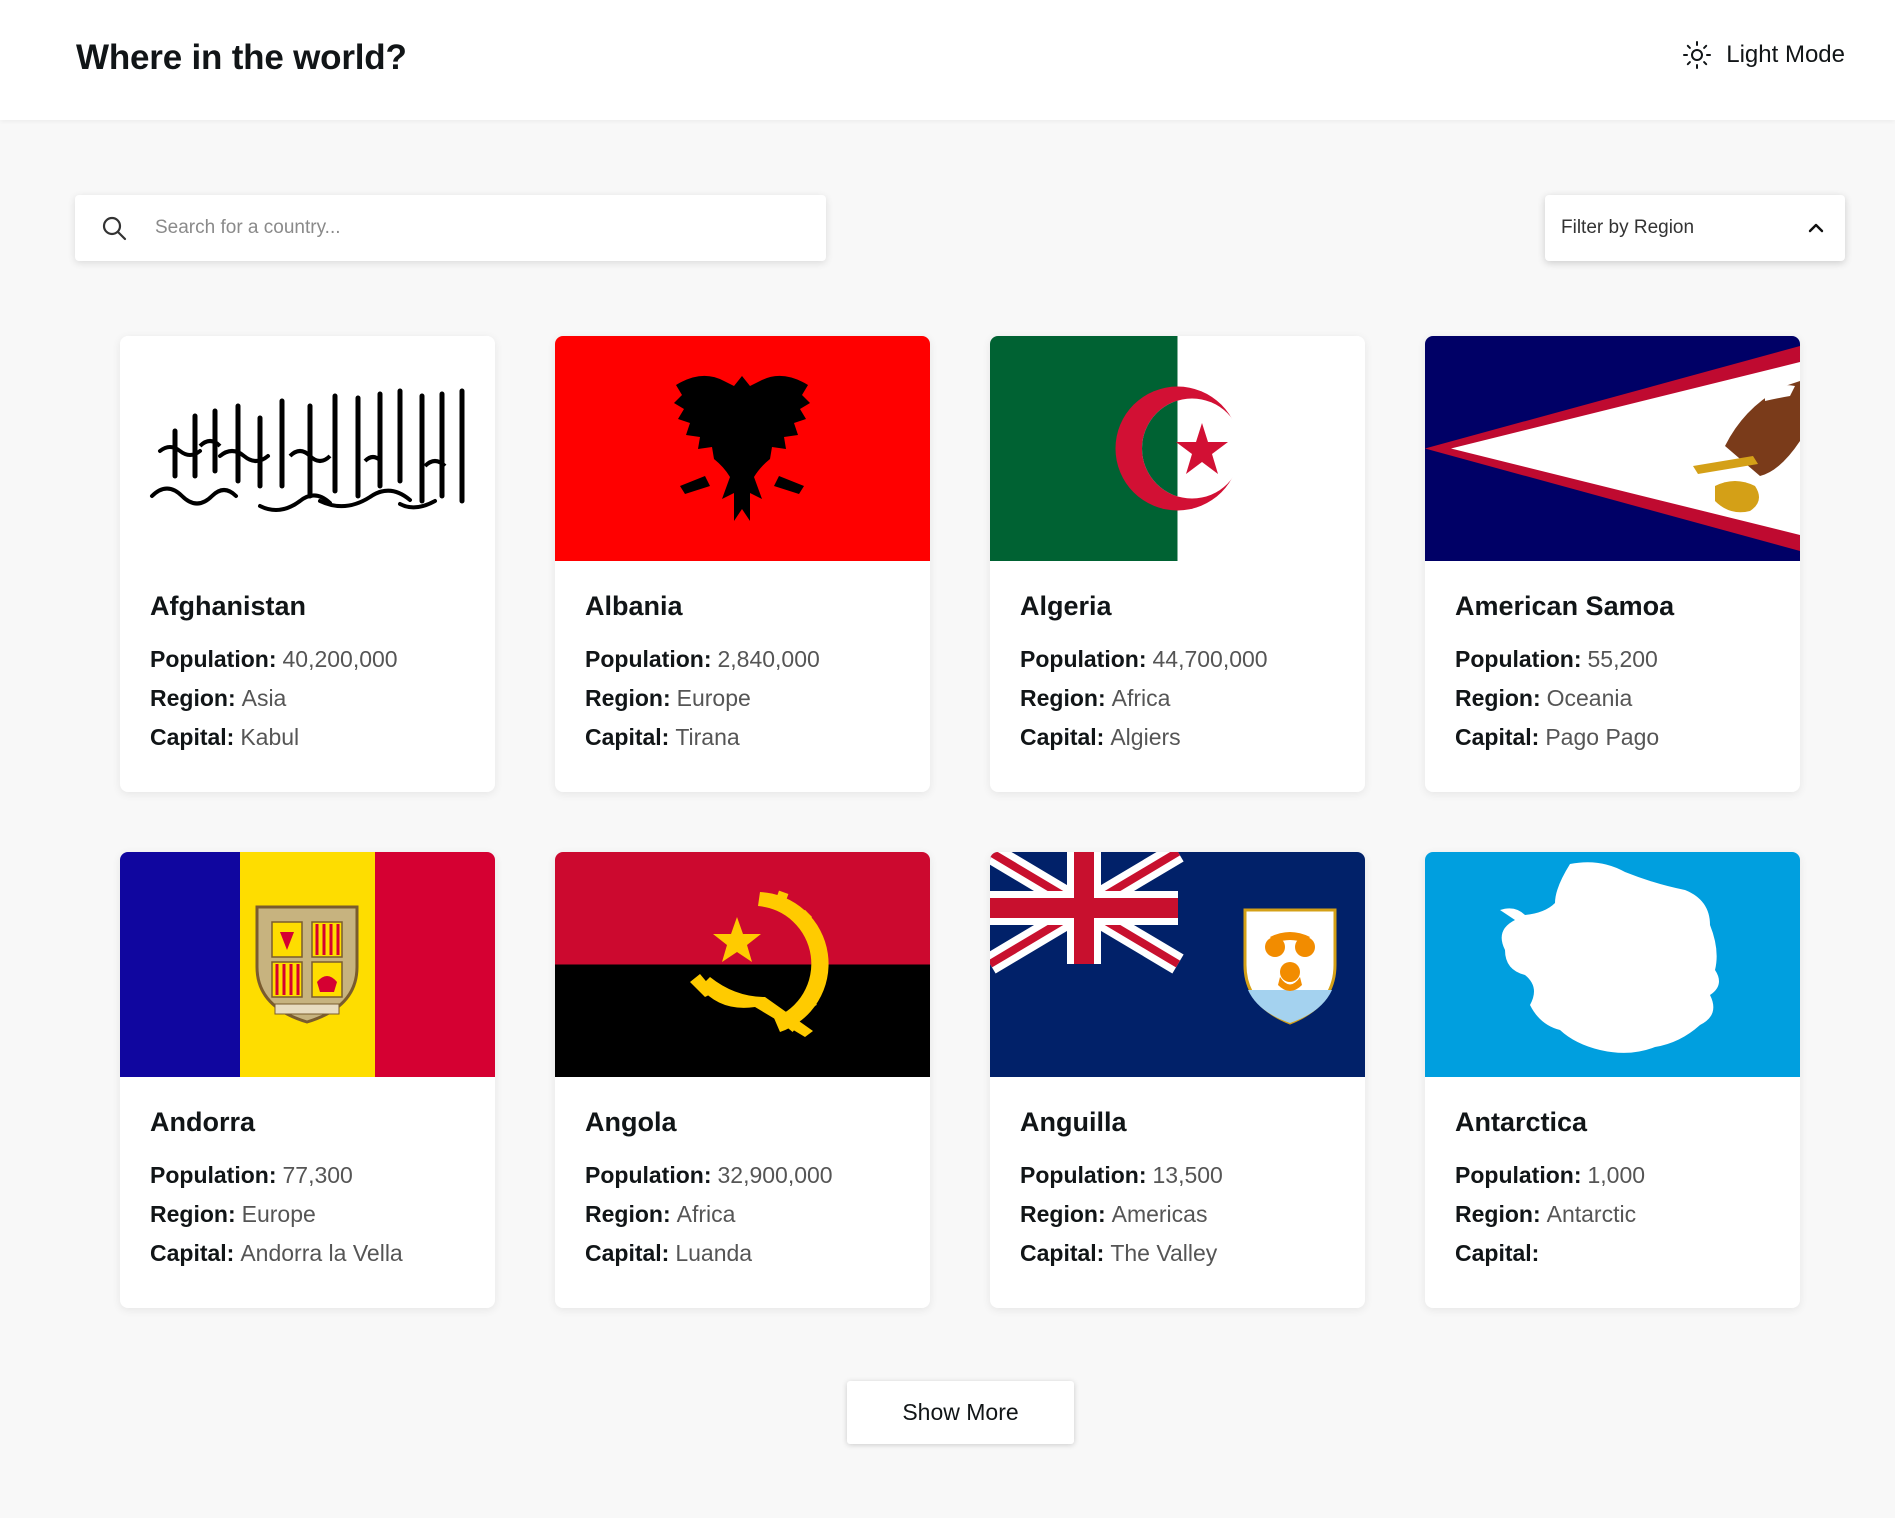 Image resolution: width=1895 pixels, height=1518 pixels. What do you see at coordinates (775, 1175) in the screenshot?
I see `population-value: 32,900,000` at bounding box center [775, 1175].